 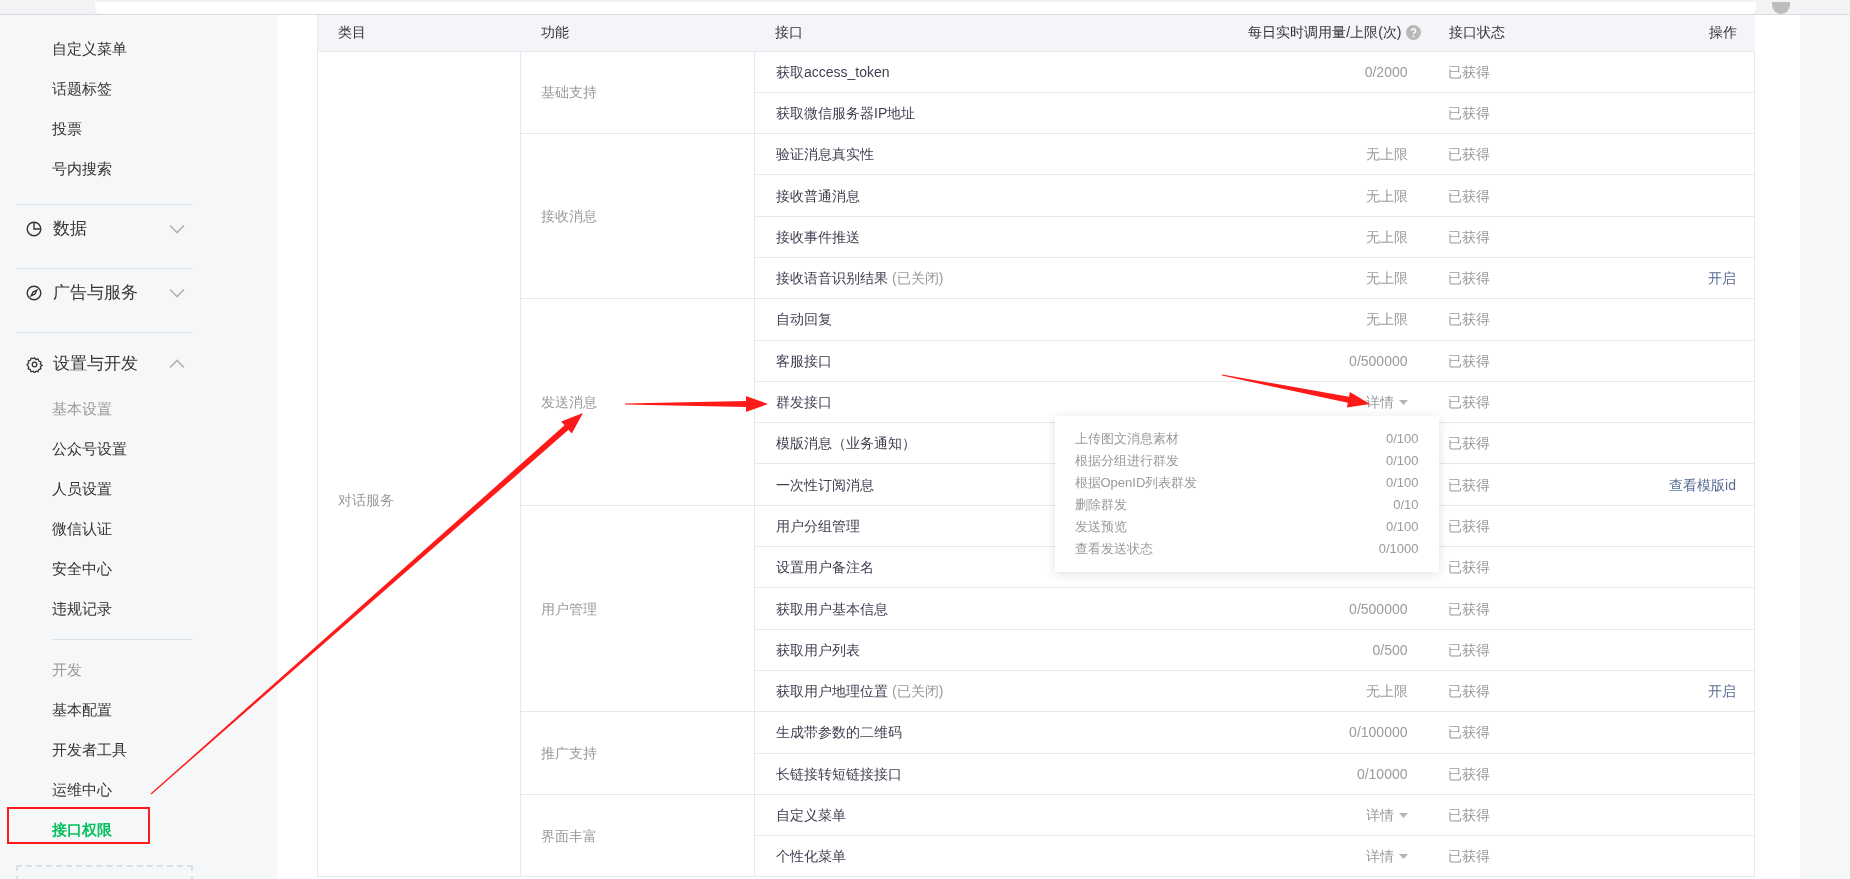 I want to click on sidebar-item: 微信认证, so click(x=138, y=529).